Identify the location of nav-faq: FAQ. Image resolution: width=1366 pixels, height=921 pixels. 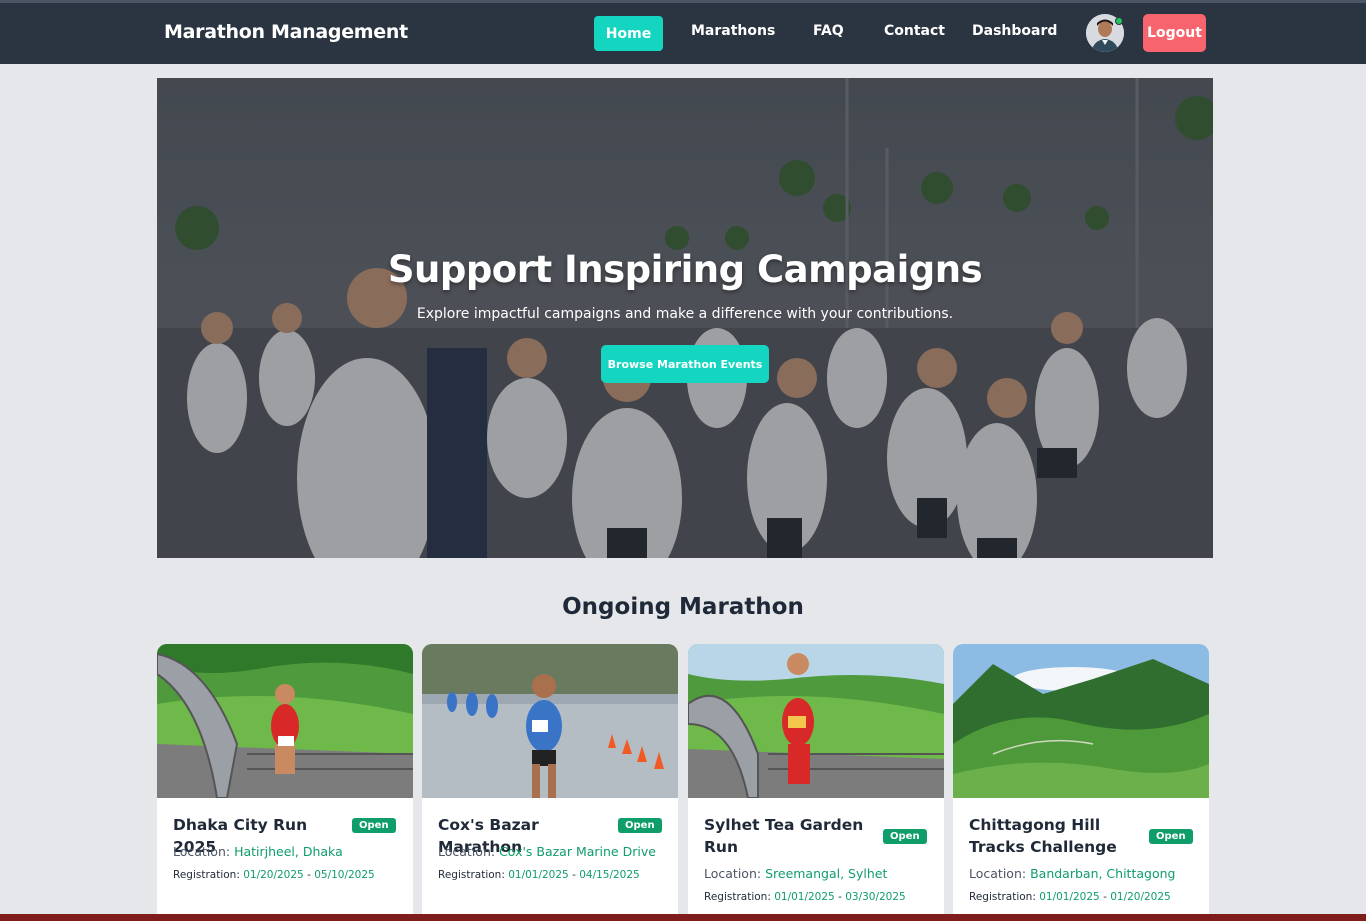
(828, 31).